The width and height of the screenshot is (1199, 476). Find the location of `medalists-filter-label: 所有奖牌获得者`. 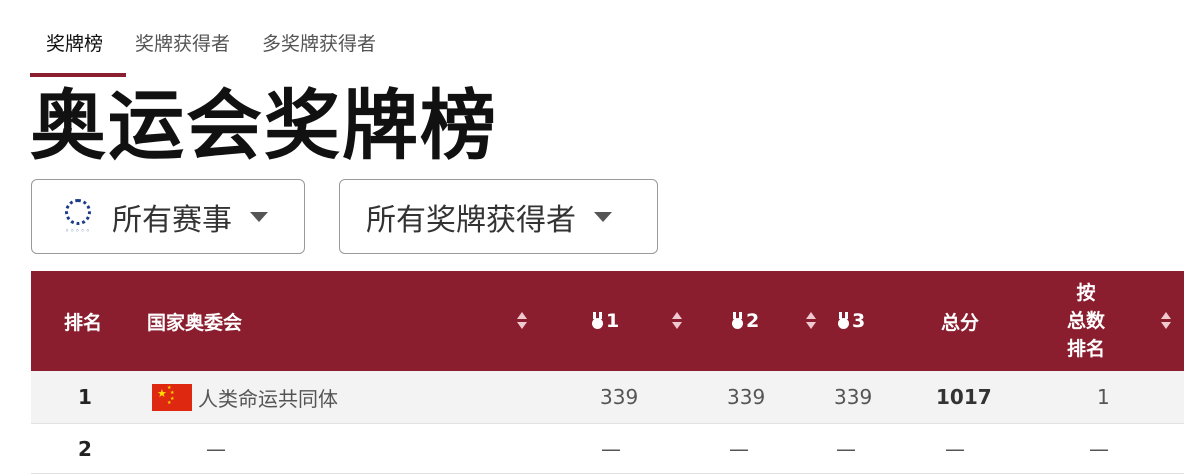

medalists-filter-label: 所有奖牌获得者 is located at coordinates (471, 220).